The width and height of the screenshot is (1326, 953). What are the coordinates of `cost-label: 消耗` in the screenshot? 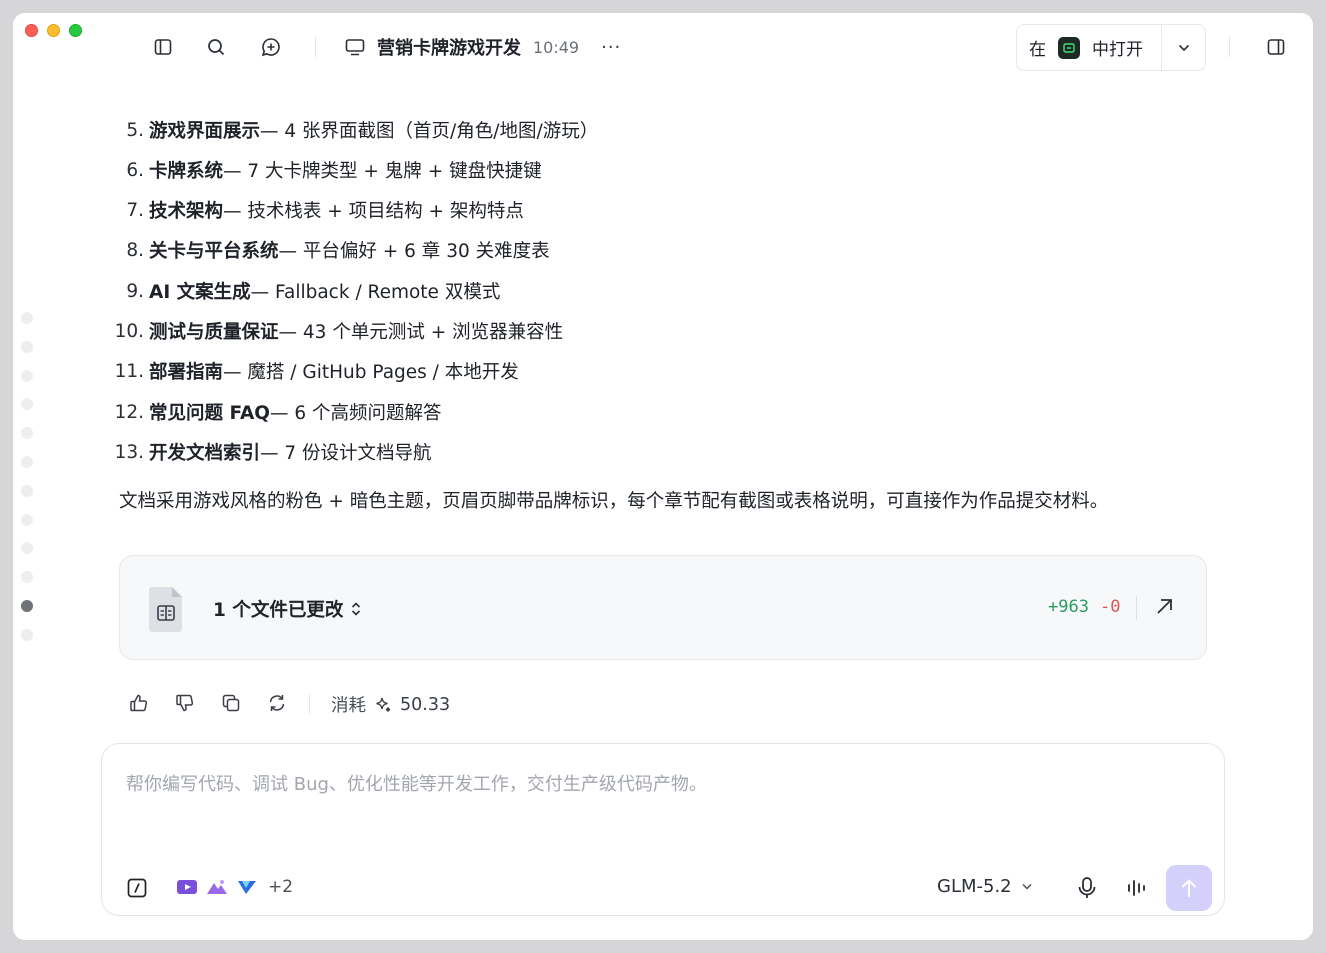 It's located at (348, 706).